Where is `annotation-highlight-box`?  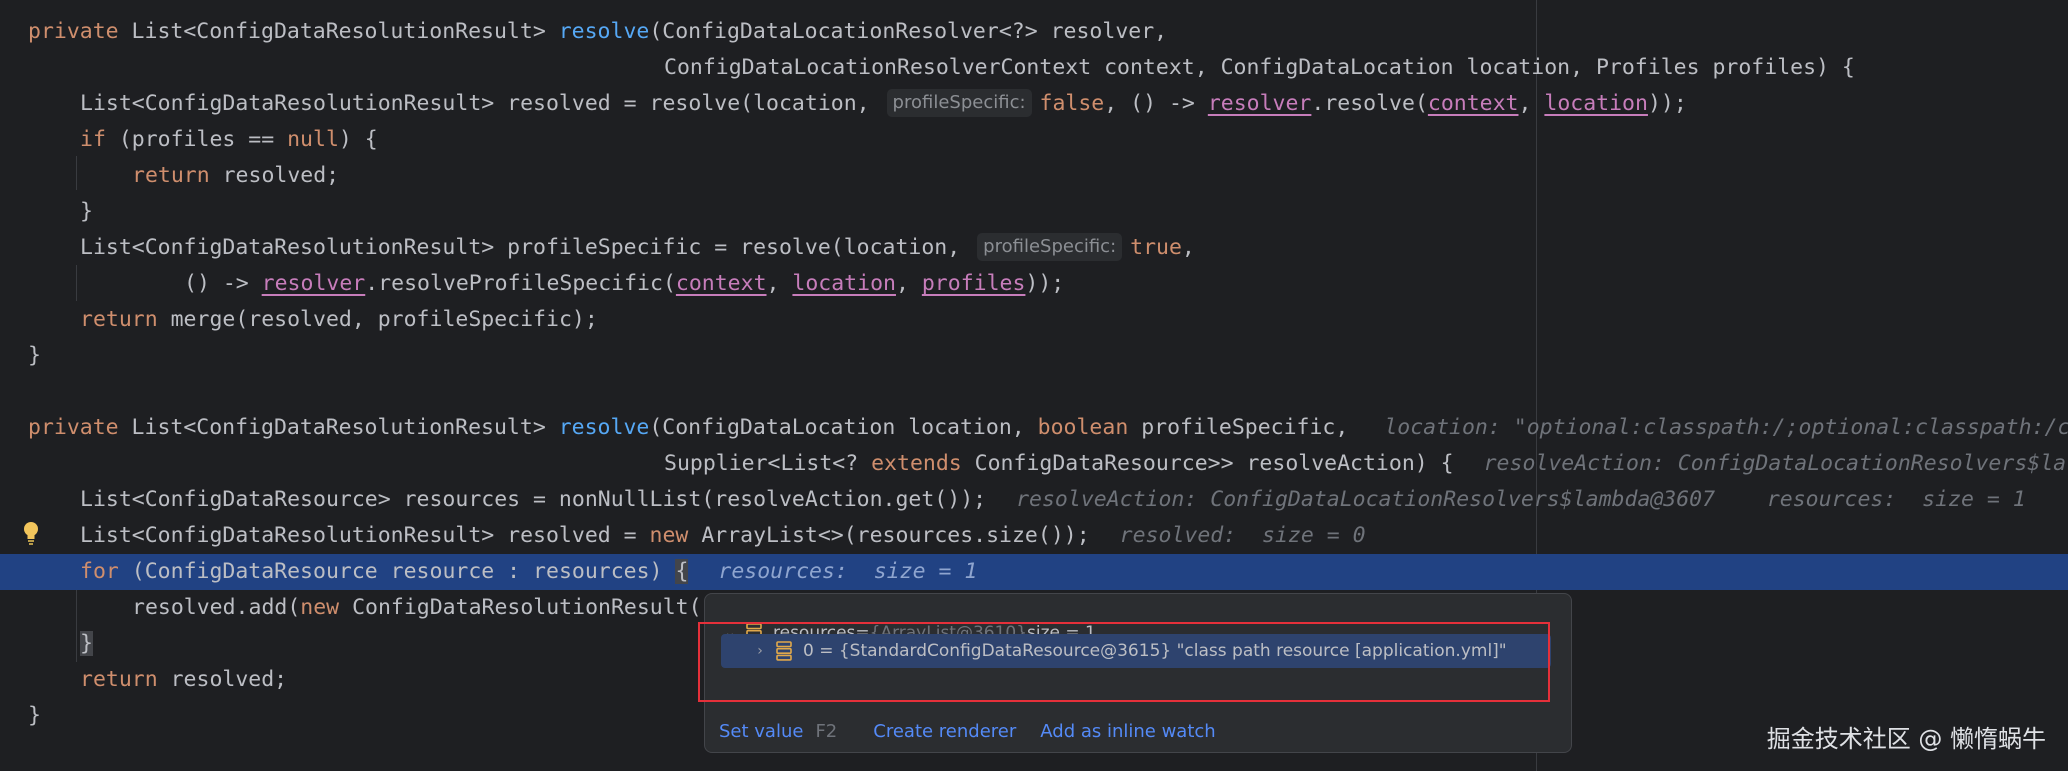
annotation-highlight-box is located at coordinates (1124, 662).